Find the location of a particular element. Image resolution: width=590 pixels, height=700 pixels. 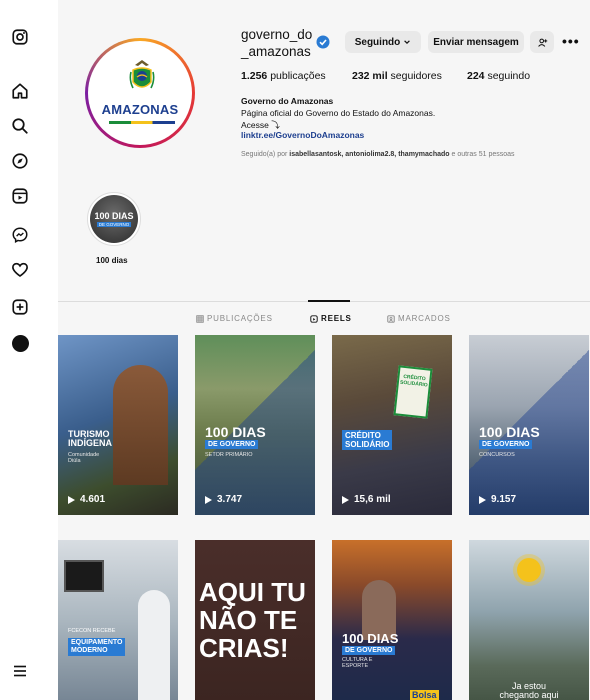

reel-title: CRÉDITO SOLIDÁRIO is located at coordinates (367, 440).